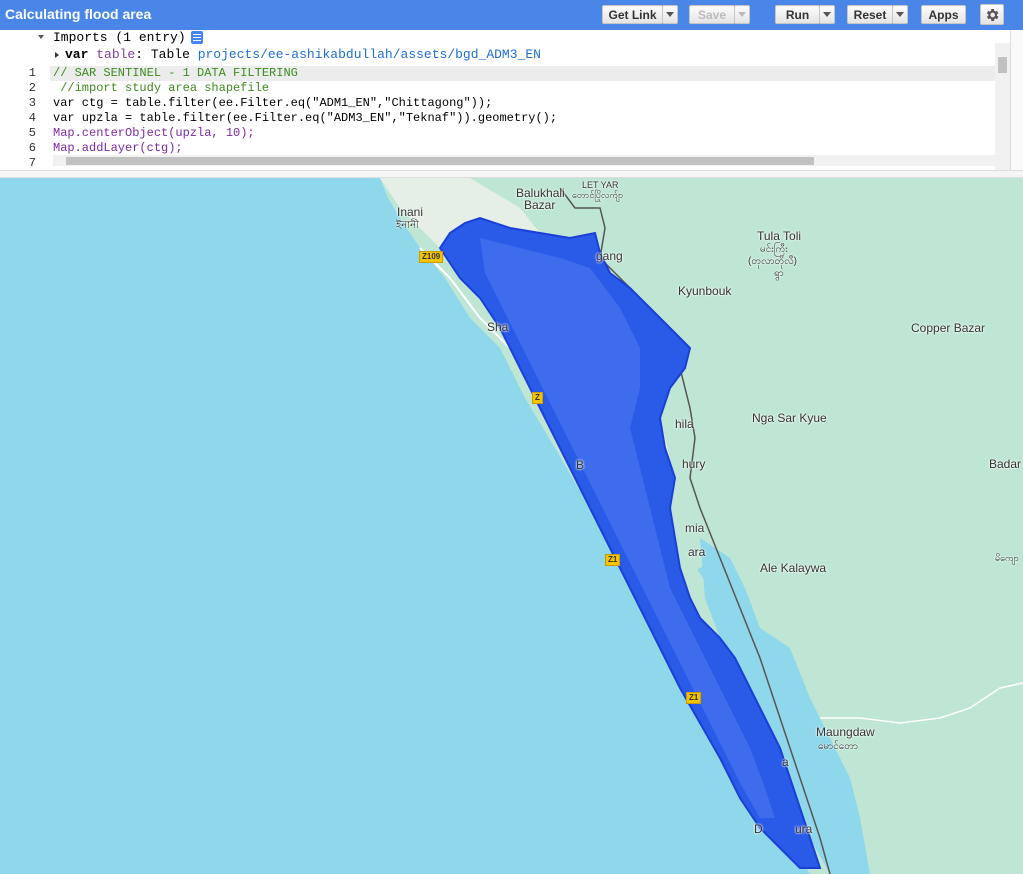 The height and width of the screenshot is (874, 1023). I want to click on line-number: 6, so click(32, 148).